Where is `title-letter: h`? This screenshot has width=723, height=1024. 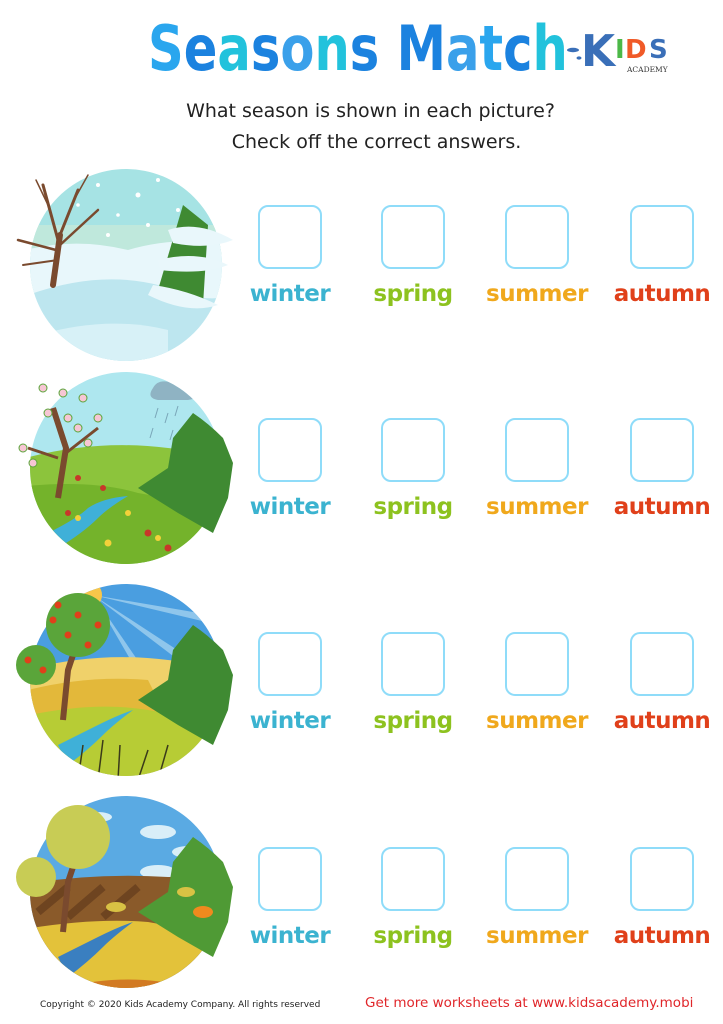
title-letter: h is located at coordinates (550, 48).